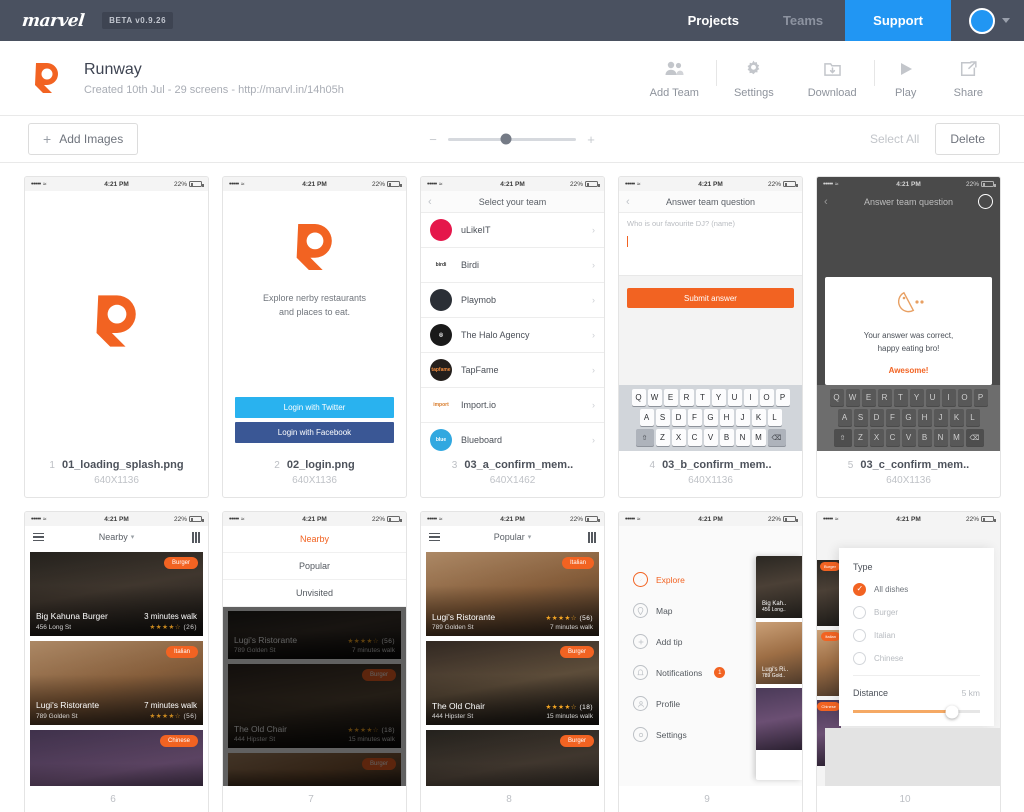  What do you see at coordinates (894, 139) in the screenshot?
I see `select-all-button: Select All` at bounding box center [894, 139].